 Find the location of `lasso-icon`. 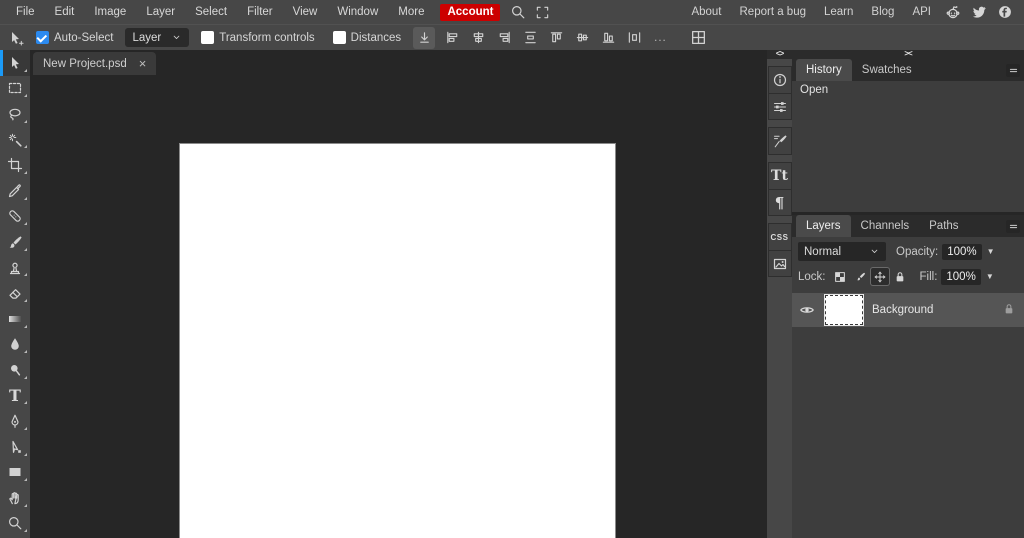

lasso-icon is located at coordinates (15, 114).